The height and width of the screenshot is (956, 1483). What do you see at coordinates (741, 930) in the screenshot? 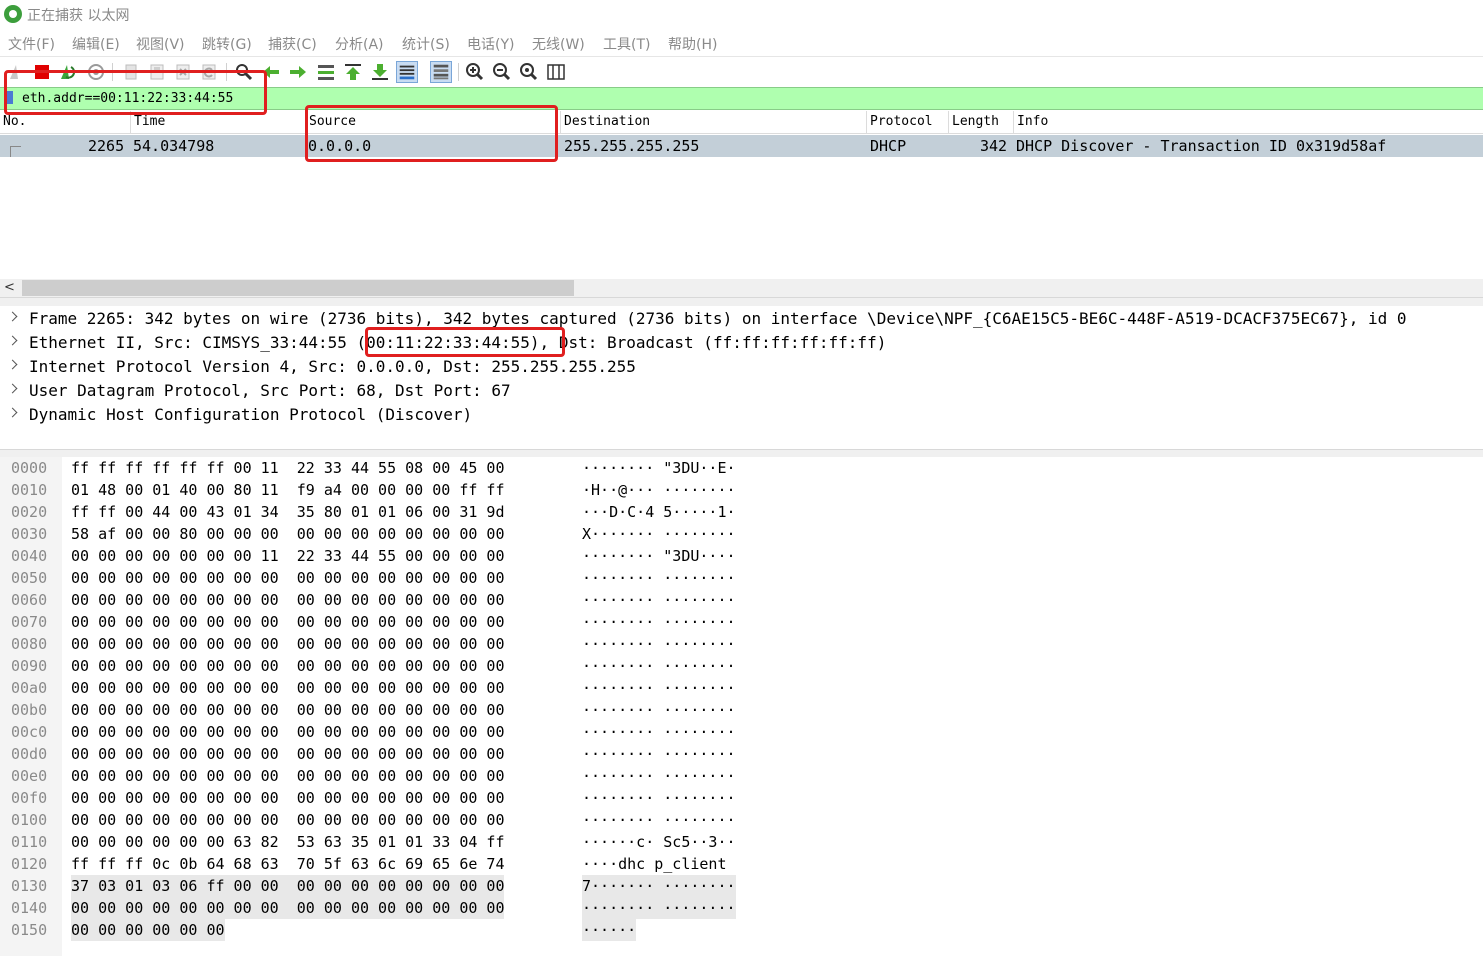
I see `hex-row: 0150 00 00 00 00 00 00 ······` at bounding box center [741, 930].